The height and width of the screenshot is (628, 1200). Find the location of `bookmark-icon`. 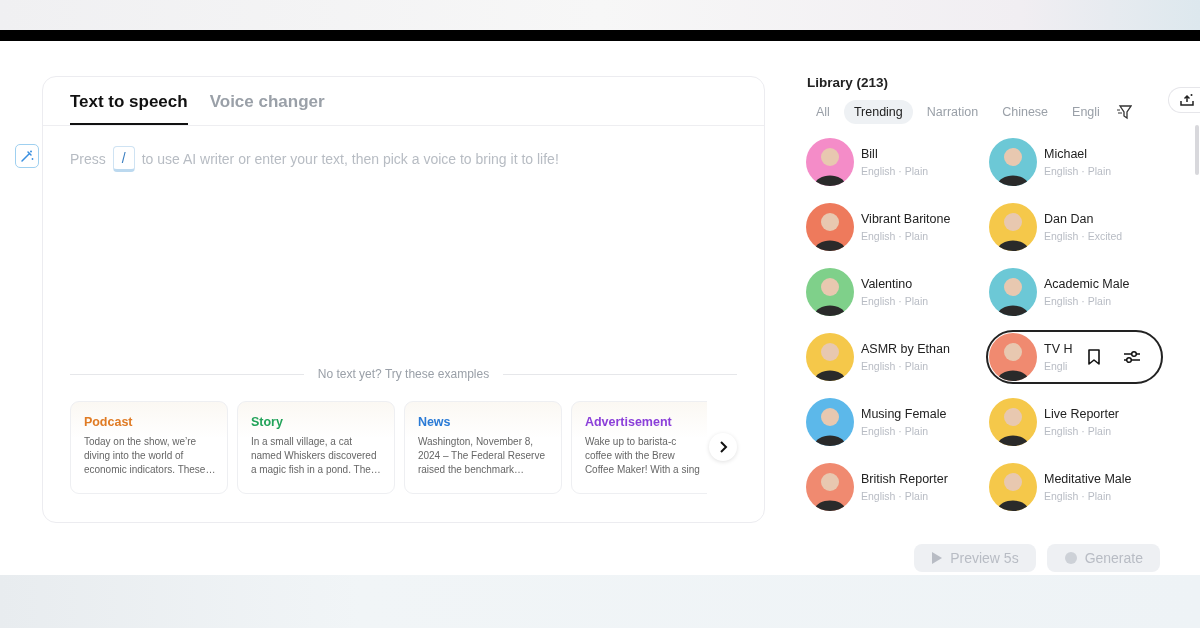

bookmark-icon is located at coordinates (1094, 357).